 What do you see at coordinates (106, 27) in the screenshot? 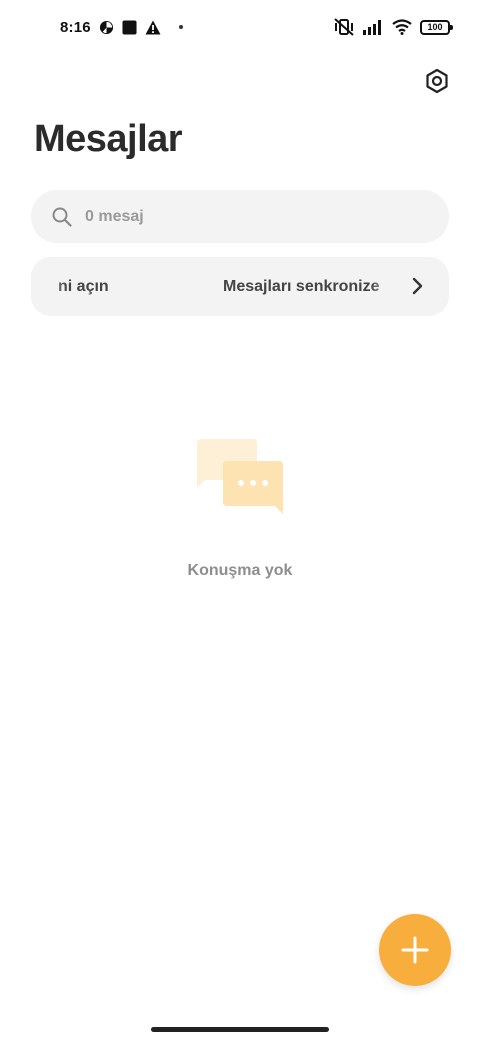
I see `data-saver-icon` at bounding box center [106, 27].